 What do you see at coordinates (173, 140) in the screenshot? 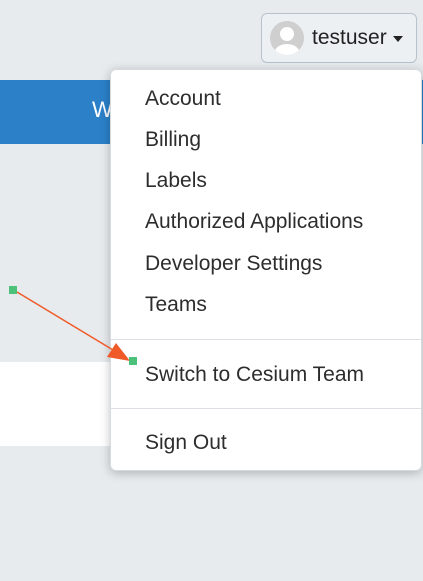
I see `menu-item-billing: Billing` at bounding box center [173, 140].